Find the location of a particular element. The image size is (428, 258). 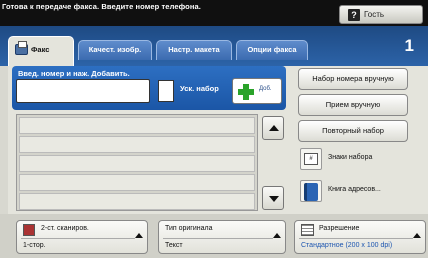

tab-fax-options: Опции факса is located at coordinates (272, 50).